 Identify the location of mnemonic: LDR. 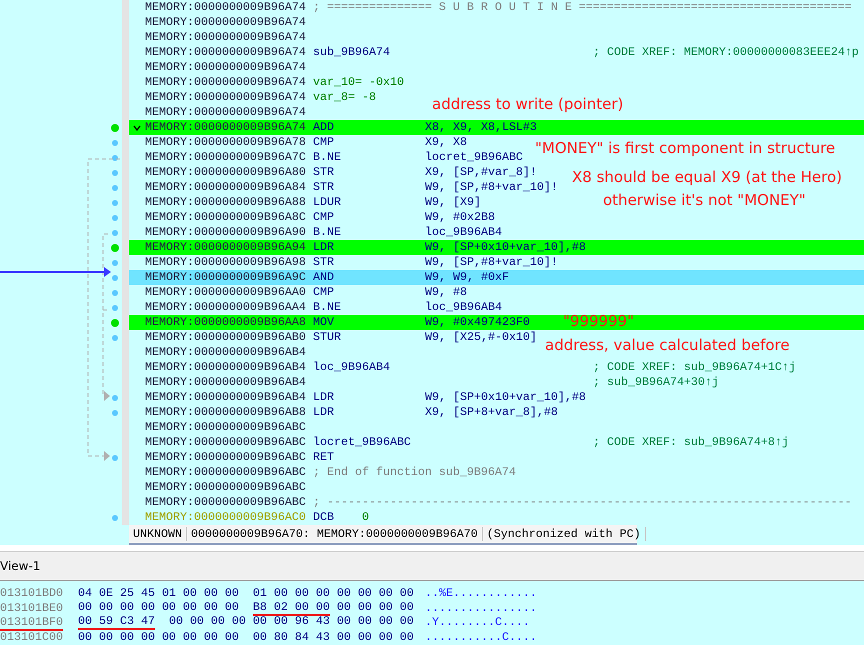
(323, 247).